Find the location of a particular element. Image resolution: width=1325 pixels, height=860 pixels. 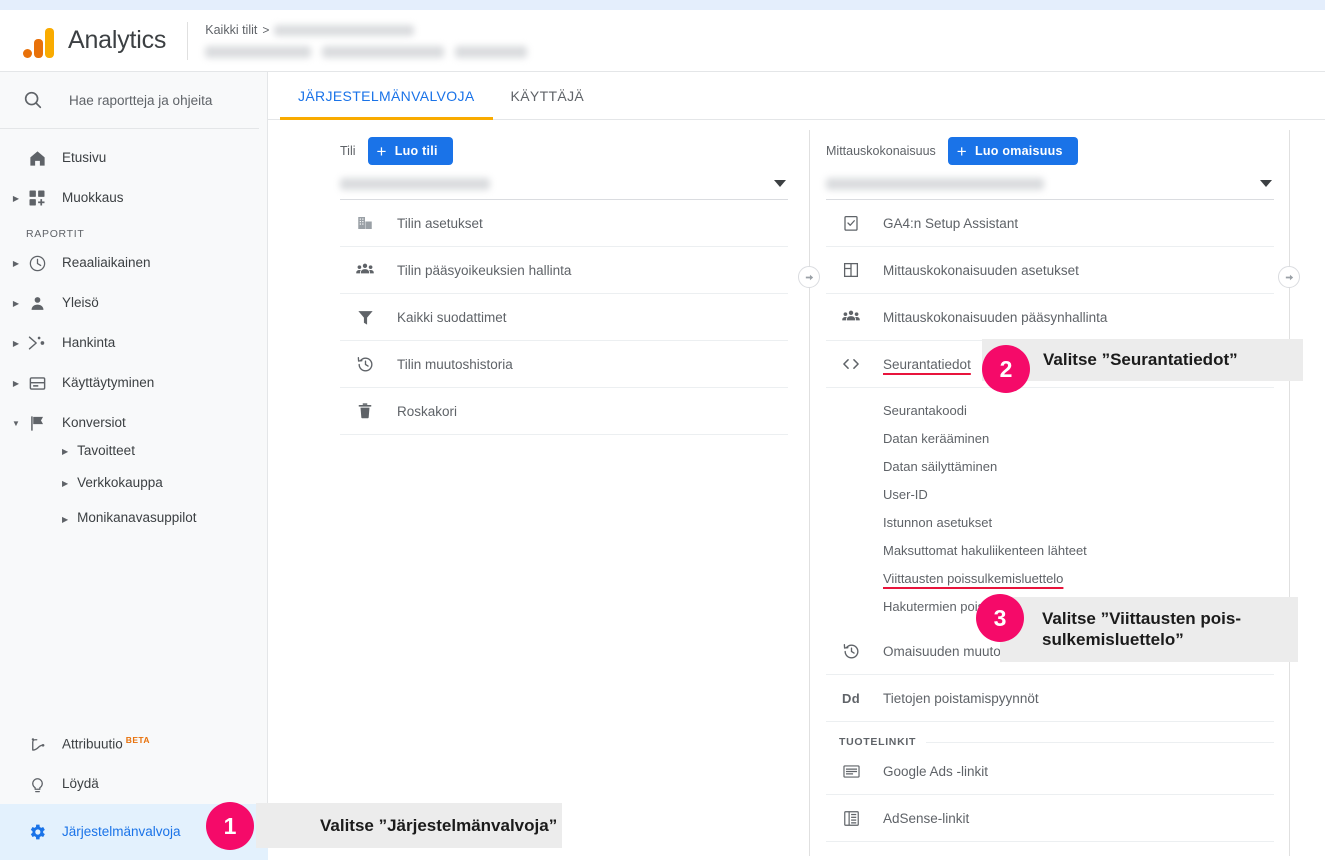

breadcrumb-all-accounts: Kaikki tilit is located at coordinates (231, 30).